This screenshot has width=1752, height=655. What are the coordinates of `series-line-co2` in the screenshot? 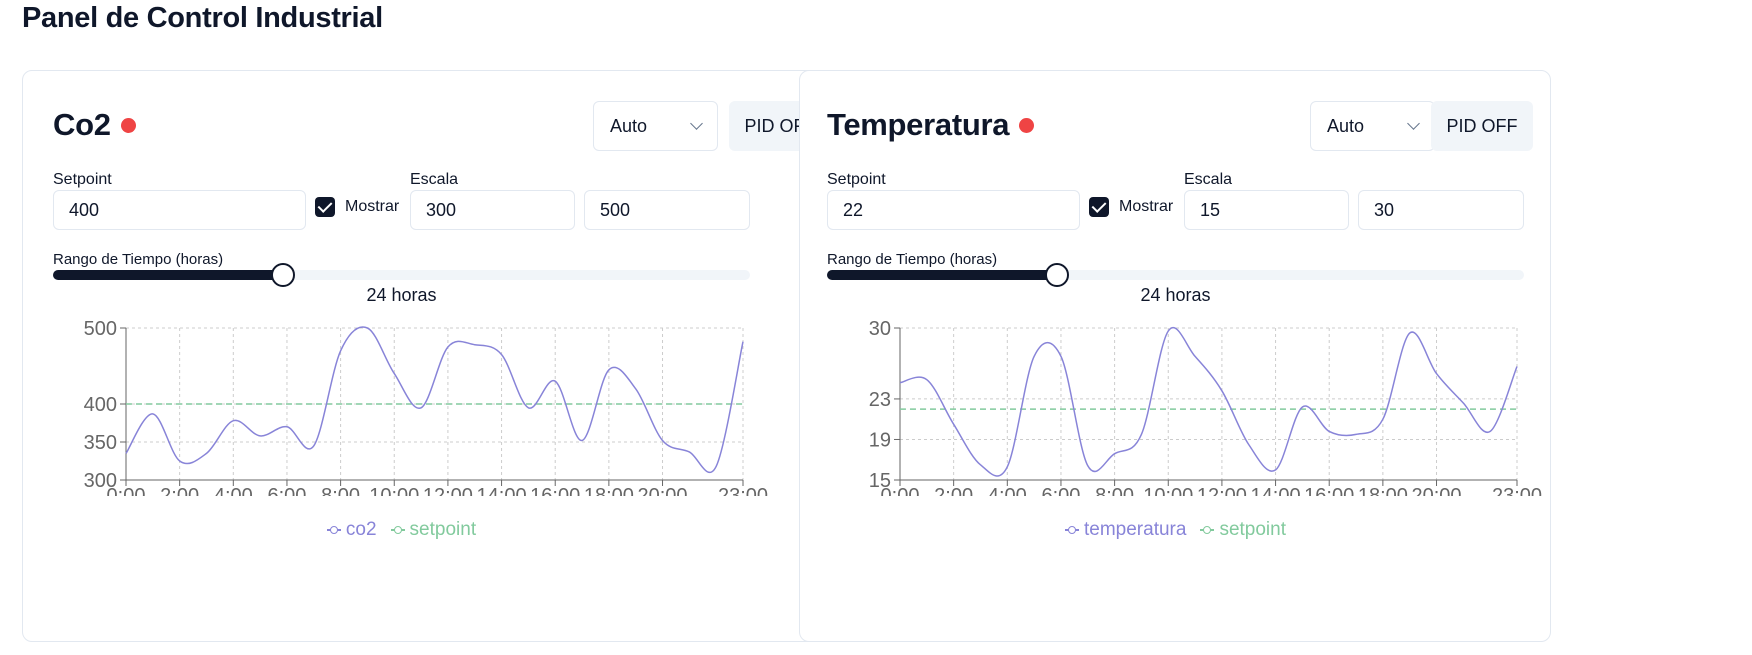 It's located at (434, 400).